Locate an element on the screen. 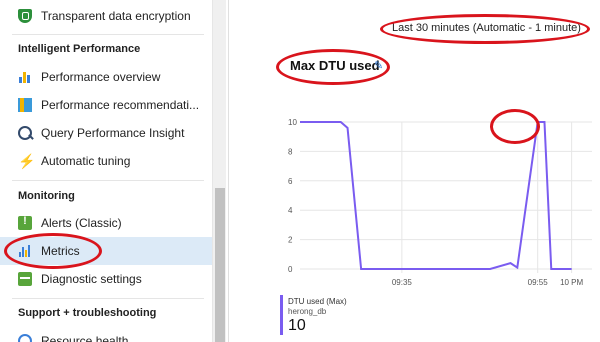 The image size is (600, 342). x-tick-label: 10 PM is located at coordinates (571, 282).